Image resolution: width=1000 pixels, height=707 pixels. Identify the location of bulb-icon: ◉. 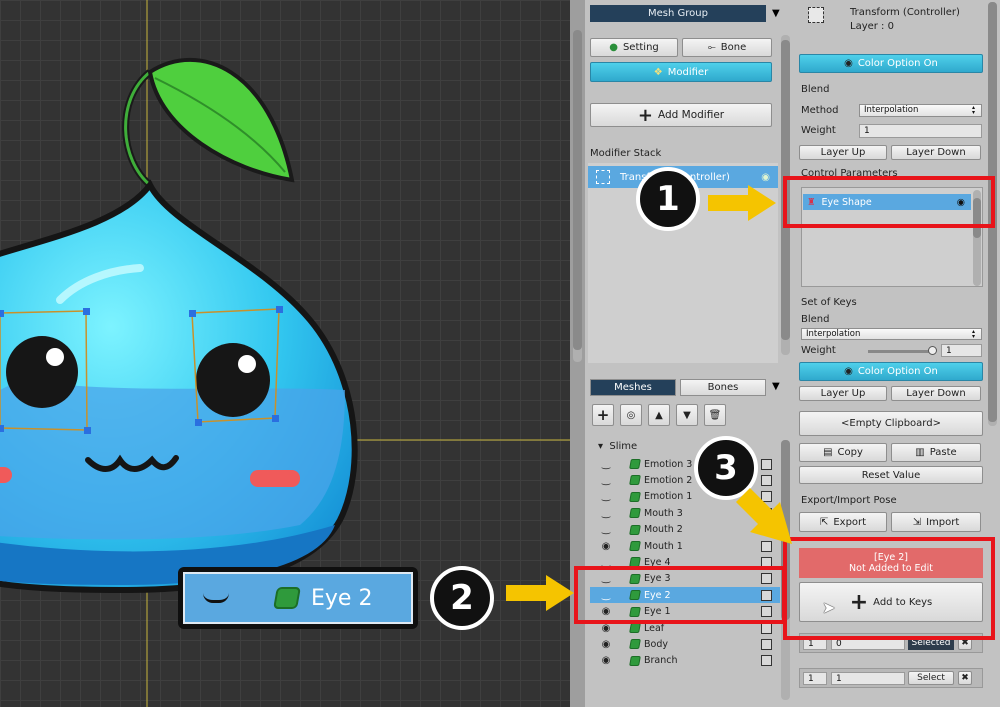
(765, 177).